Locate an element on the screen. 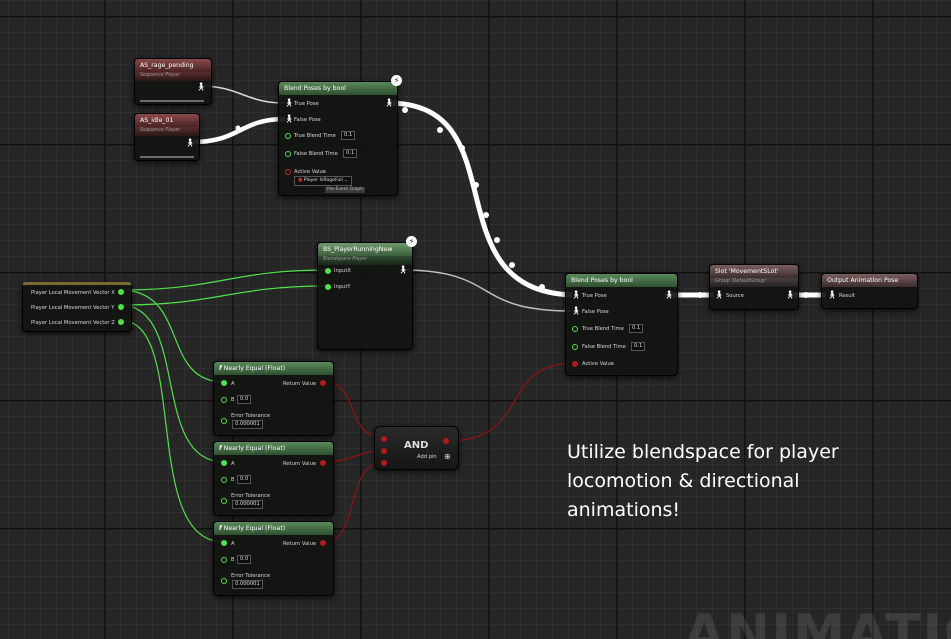  and-boolean-node: AND Add pin ⊕ is located at coordinates (416, 448).